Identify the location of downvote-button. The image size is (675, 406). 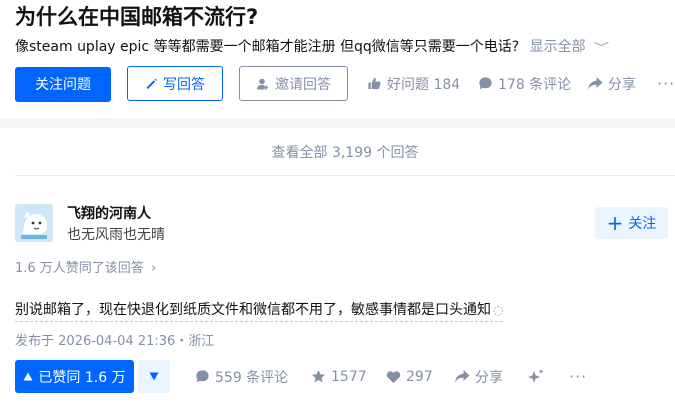
(154, 376).